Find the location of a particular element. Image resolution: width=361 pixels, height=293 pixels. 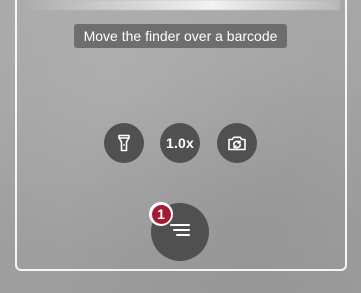

results-count-badge: 1 is located at coordinates (161, 214).